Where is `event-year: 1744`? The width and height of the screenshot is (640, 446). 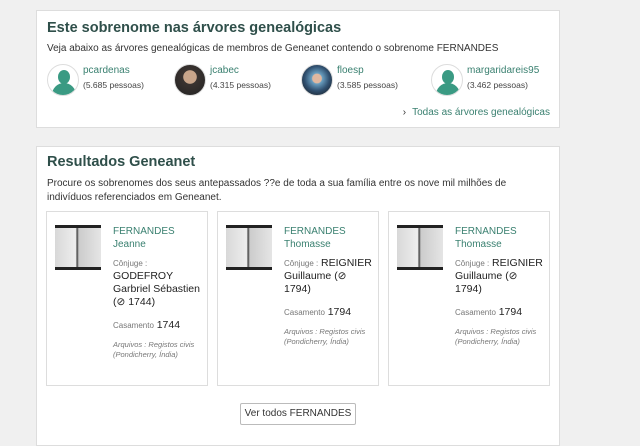 event-year: 1744 is located at coordinates (168, 325).